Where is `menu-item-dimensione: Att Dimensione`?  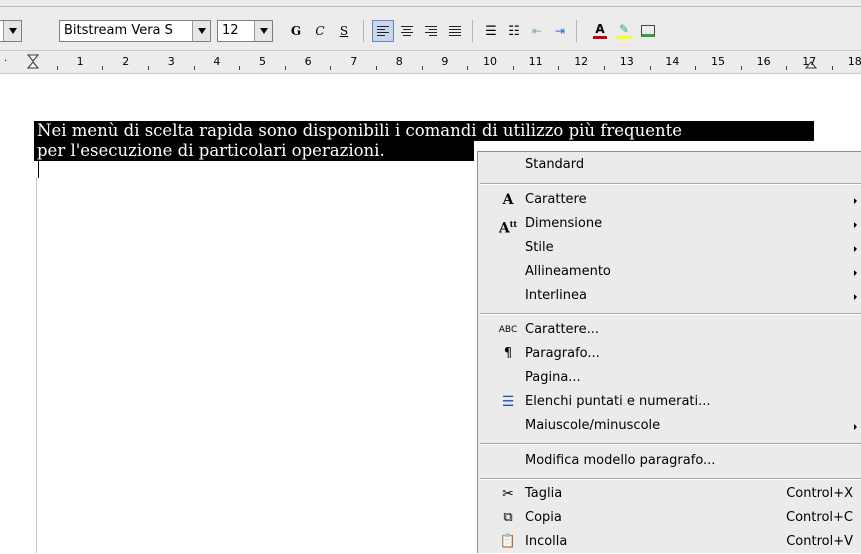
menu-item-dimensione: Att Dimensione is located at coordinates (669, 224).